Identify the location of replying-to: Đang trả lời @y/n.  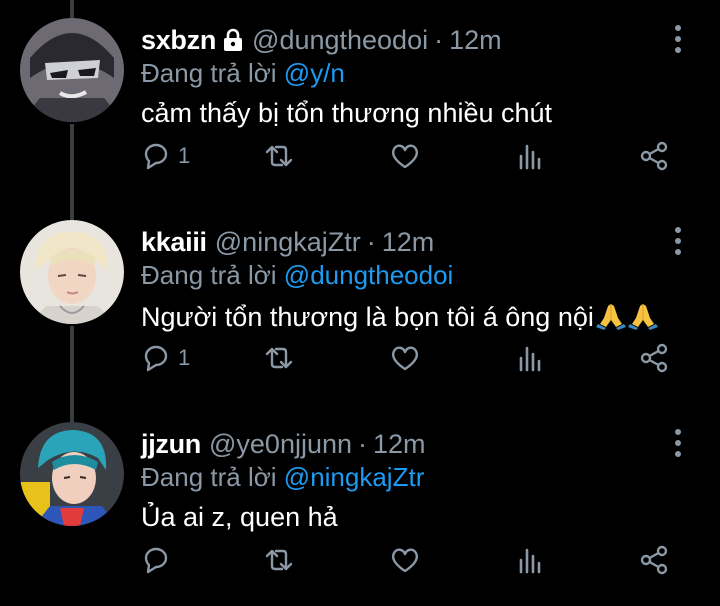
(243, 73).